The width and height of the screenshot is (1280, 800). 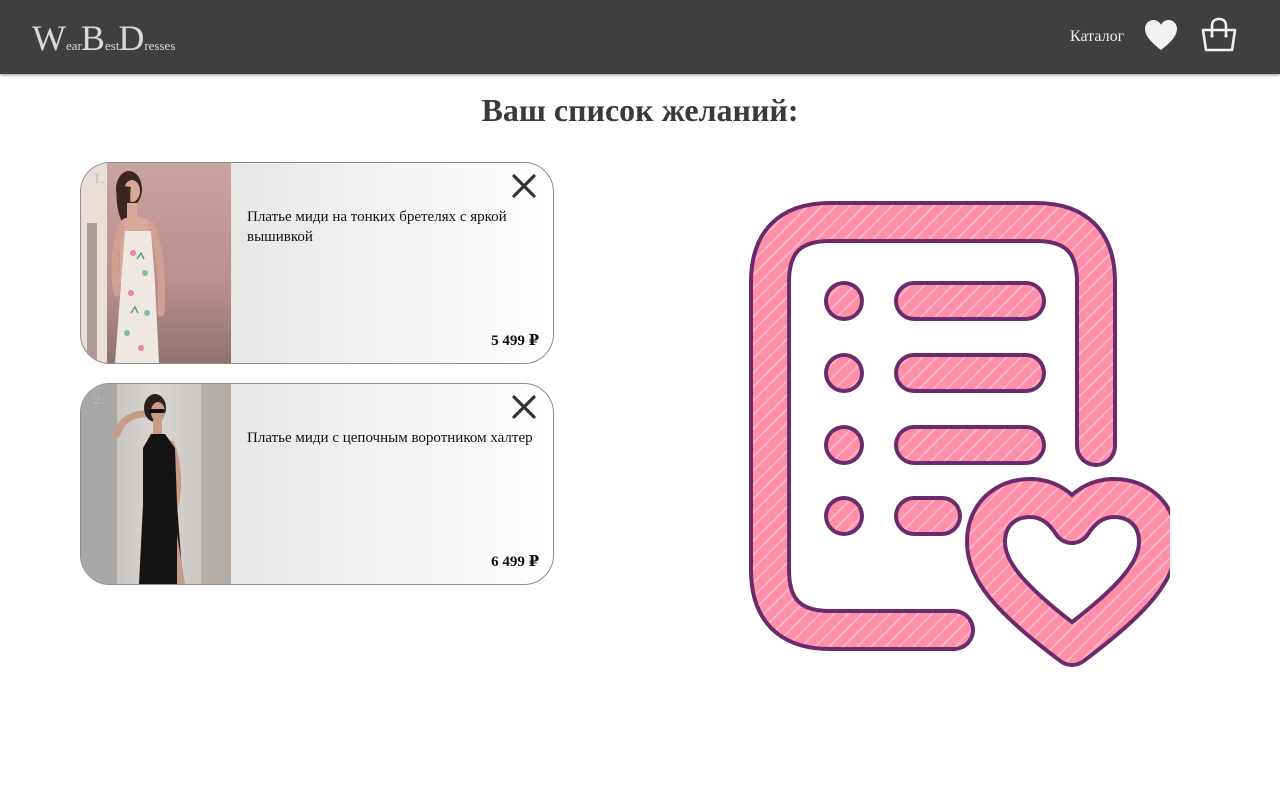 What do you see at coordinates (1219, 36) in the screenshot?
I see `shopping-bag-icon` at bounding box center [1219, 36].